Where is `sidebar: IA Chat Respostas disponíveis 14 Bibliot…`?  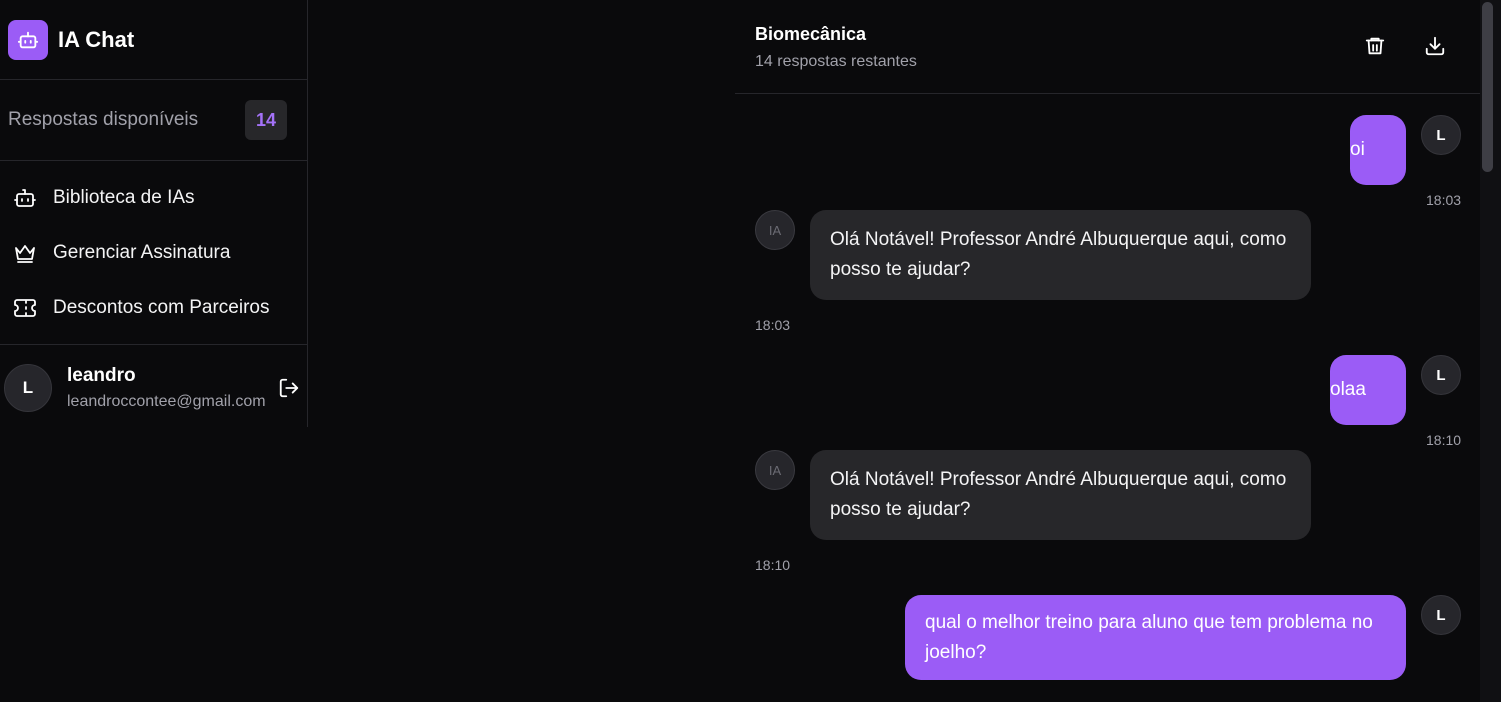
sidebar: IA Chat Respostas disponíveis 14 Bibliot… is located at coordinates (154, 213).